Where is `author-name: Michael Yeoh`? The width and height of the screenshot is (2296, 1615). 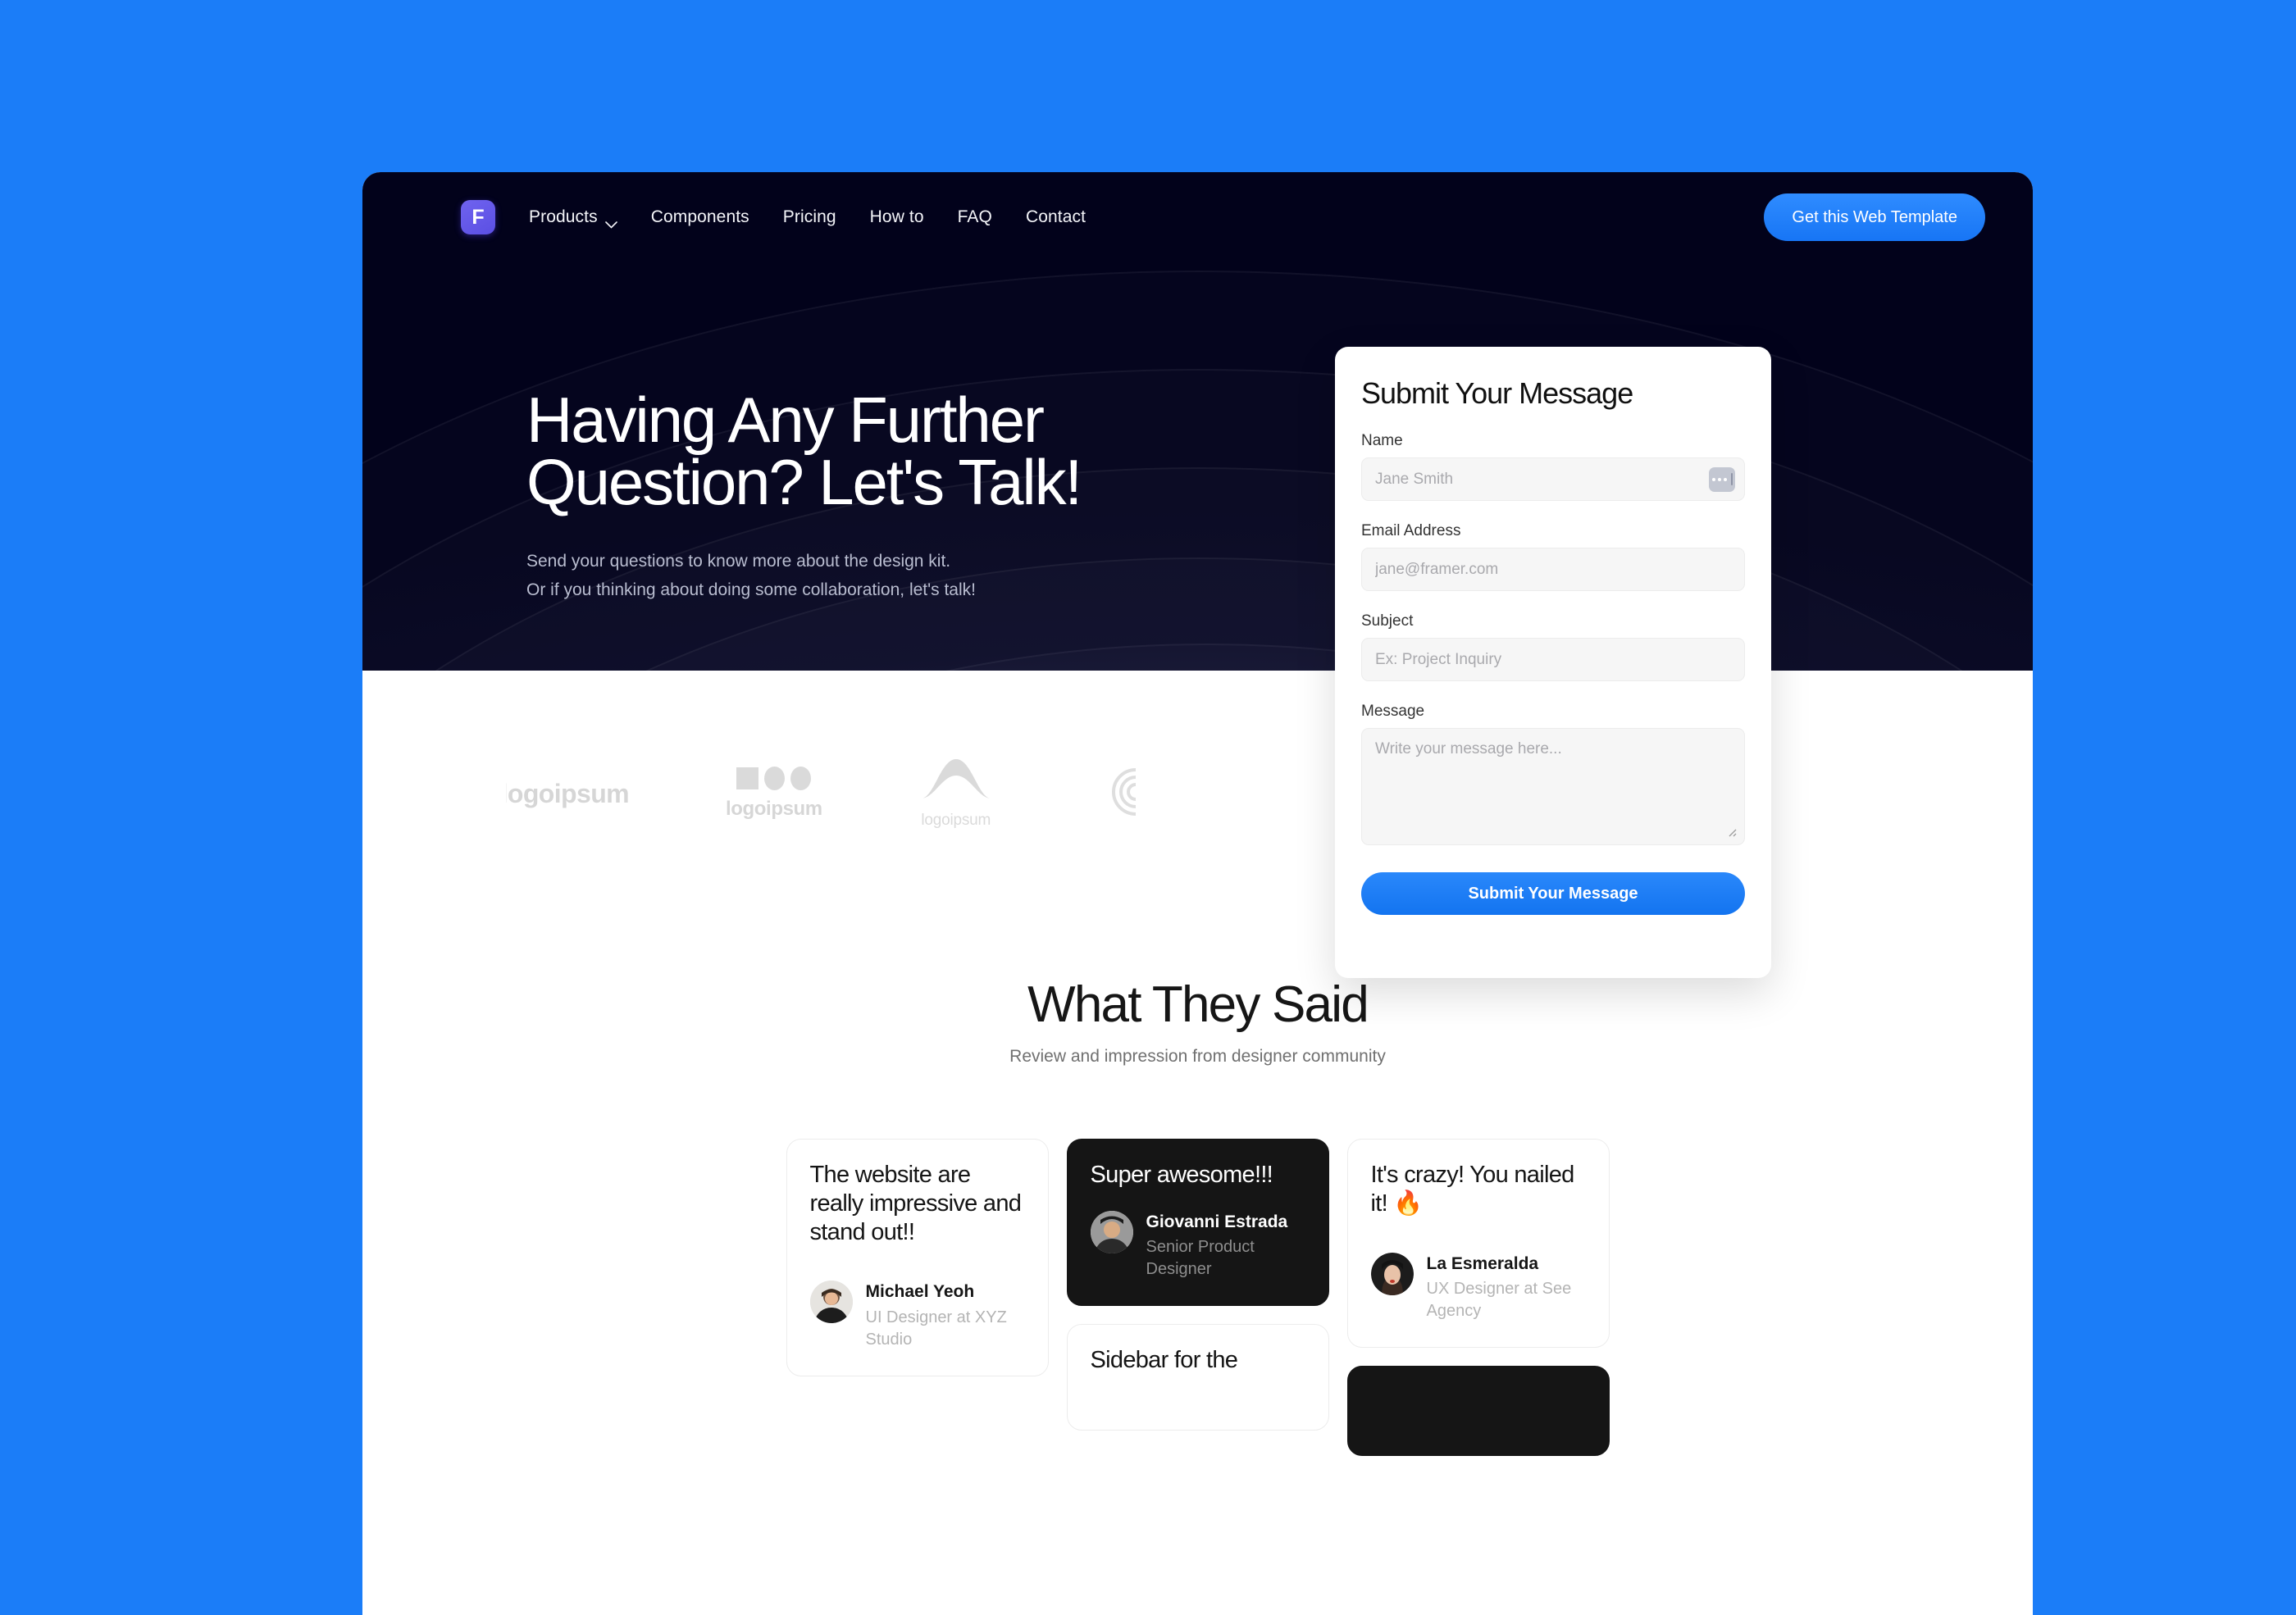
author-name: Michael Yeoh is located at coordinates (920, 1292).